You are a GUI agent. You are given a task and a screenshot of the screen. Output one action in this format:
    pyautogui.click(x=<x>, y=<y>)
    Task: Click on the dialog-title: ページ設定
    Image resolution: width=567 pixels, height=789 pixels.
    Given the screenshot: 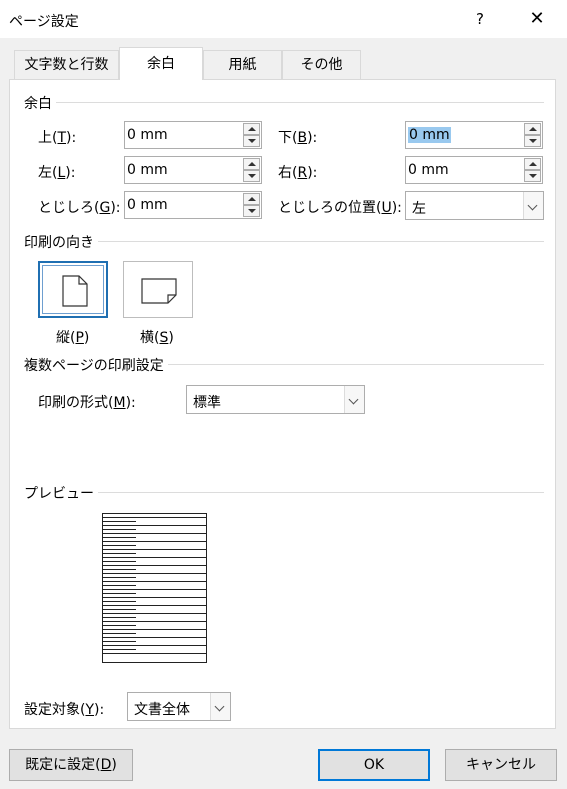 What is the action you would take?
    pyautogui.click(x=44, y=22)
    